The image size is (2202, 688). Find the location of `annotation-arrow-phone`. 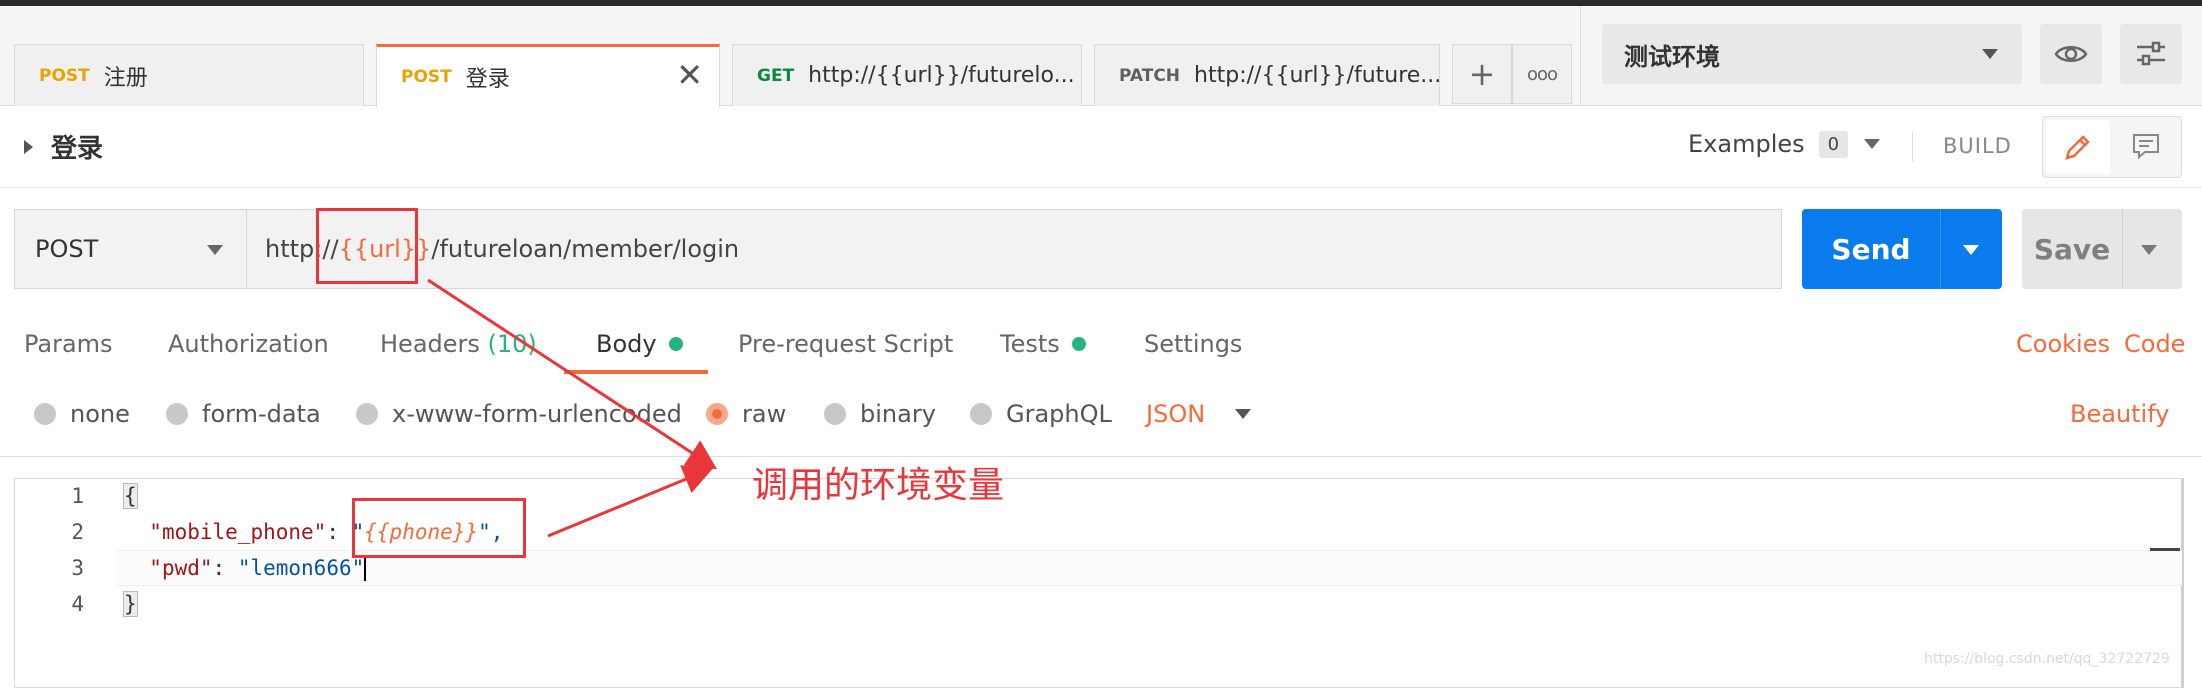

annotation-arrow-phone is located at coordinates (630, 501).